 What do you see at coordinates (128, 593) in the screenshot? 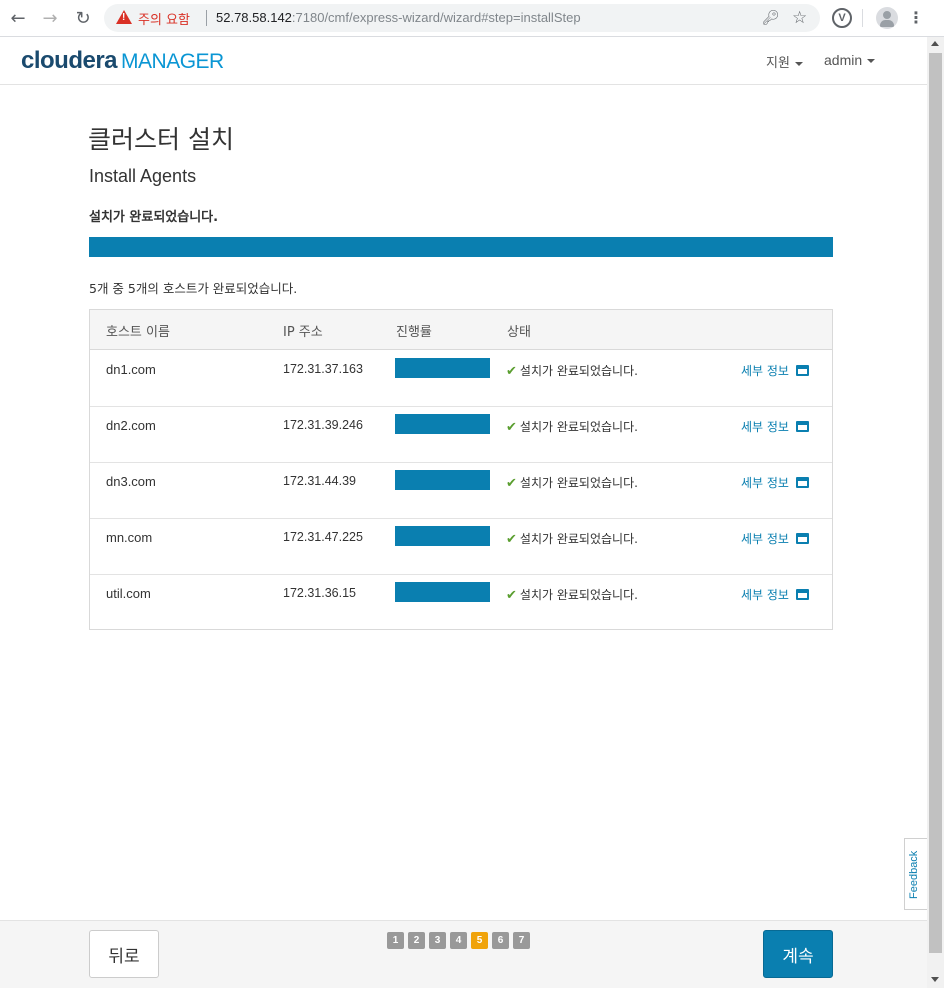
I see `host-name: util.com` at bounding box center [128, 593].